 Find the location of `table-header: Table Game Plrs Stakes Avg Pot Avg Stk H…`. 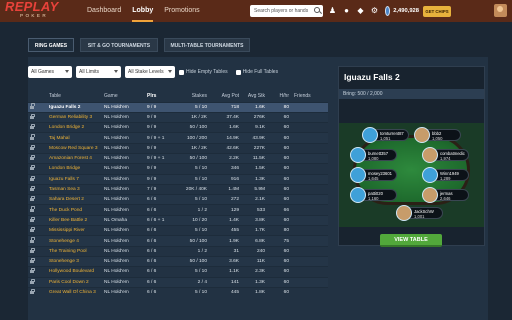

table-header: Table Game Plrs Stakes Avg Pot Avg Stk H… is located at coordinates (178, 96).